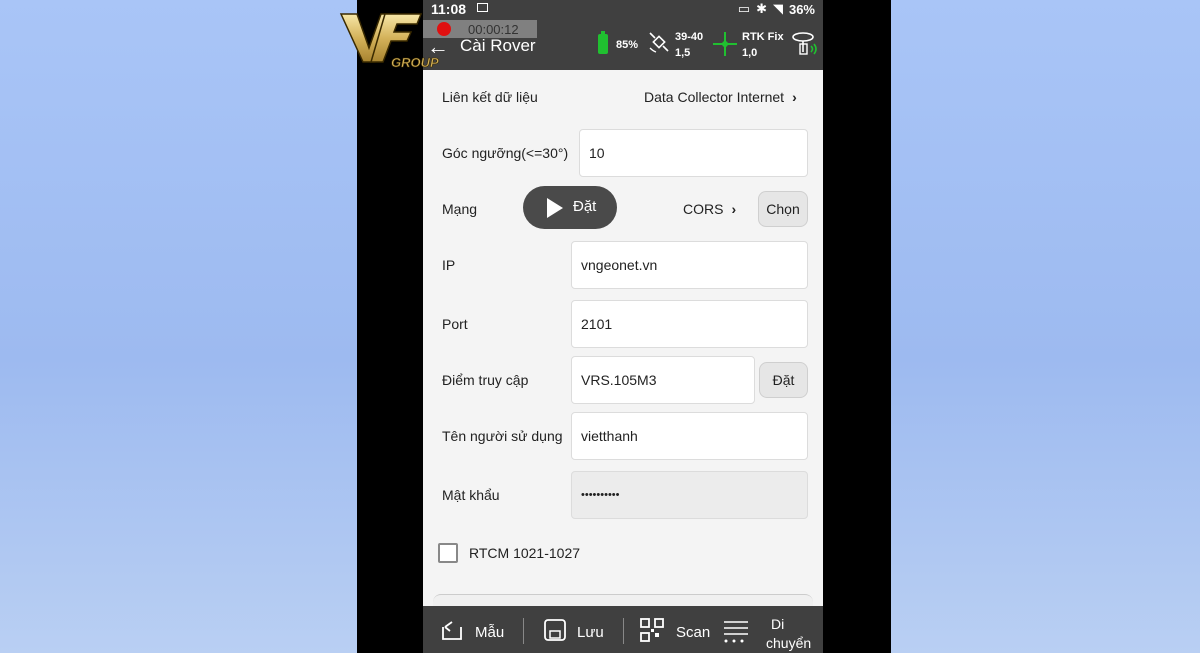 This screenshot has width=1200, height=653. What do you see at coordinates (750, 53) in the screenshot?
I see `rtk-value: 1,0` at bounding box center [750, 53].